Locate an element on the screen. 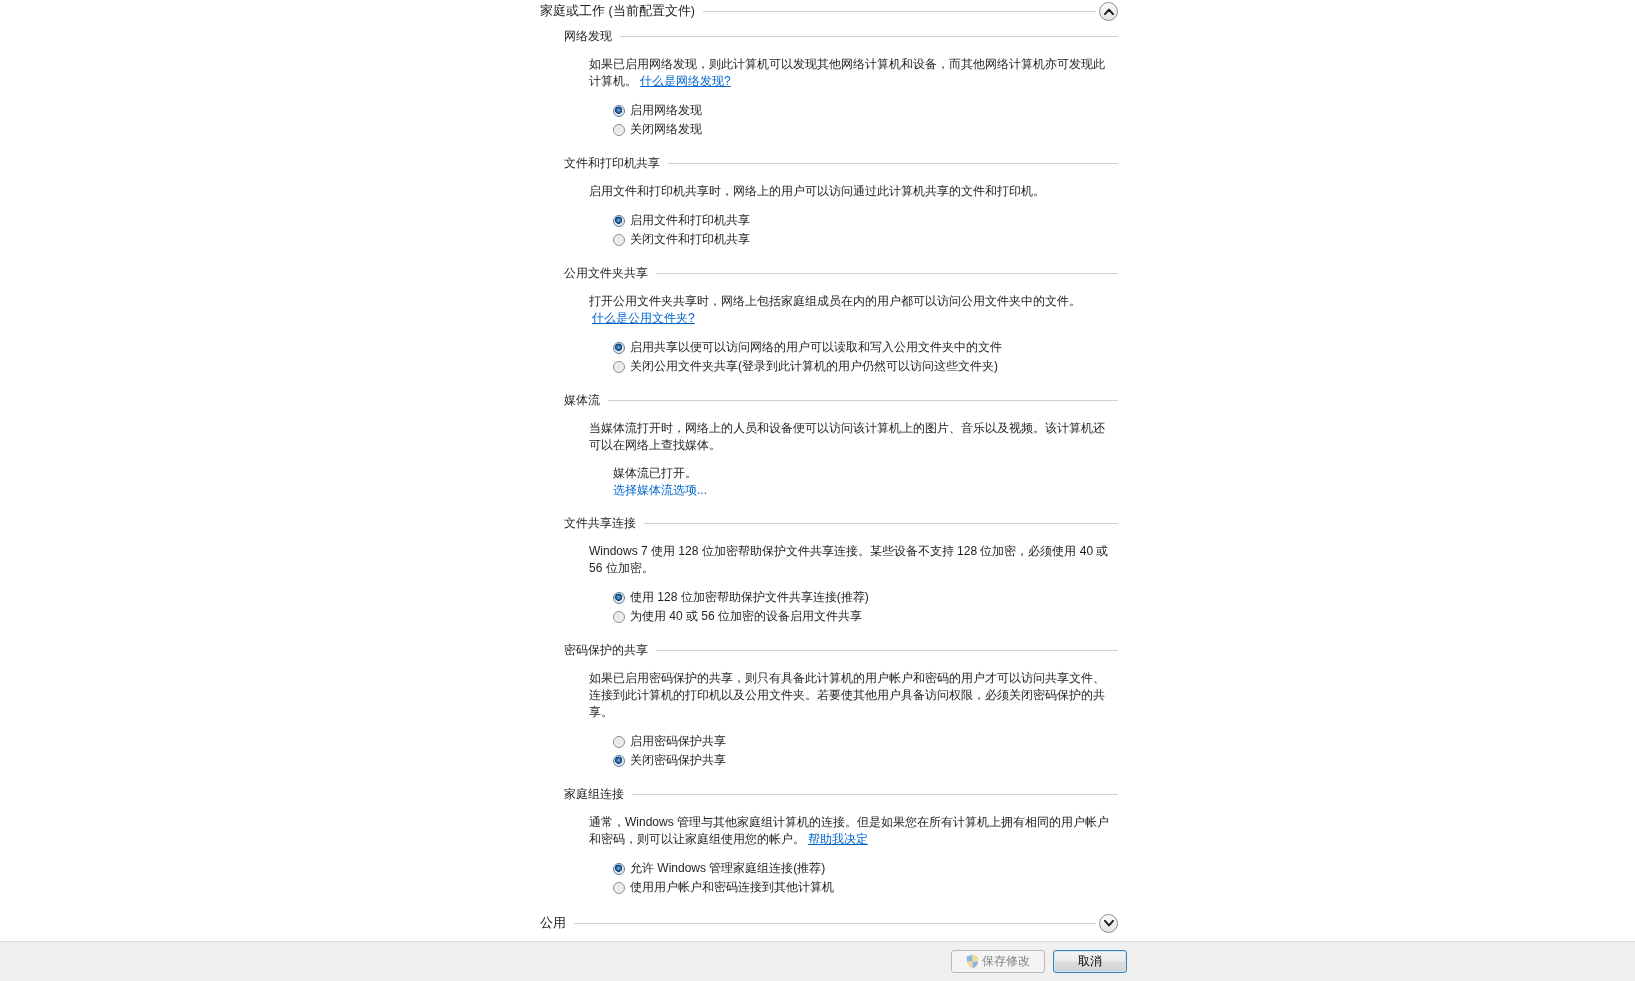 The image size is (1635, 981). section-heading: 家庭组连接 is located at coordinates (594, 794).